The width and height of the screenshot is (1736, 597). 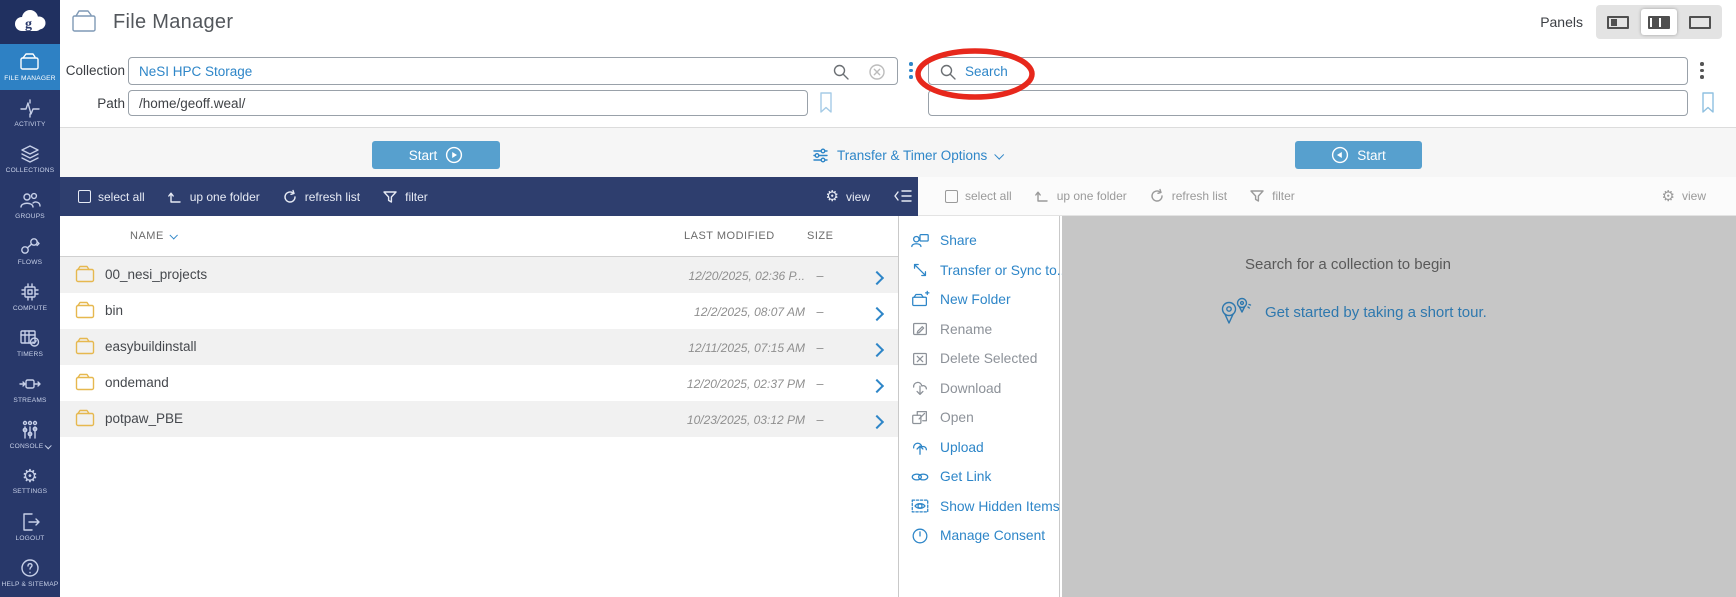 What do you see at coordinates (30, 481) in the screenshot?
I see `sidebar-item-settings: ⚙ SETTINGS` at bounding box center [30, 481].